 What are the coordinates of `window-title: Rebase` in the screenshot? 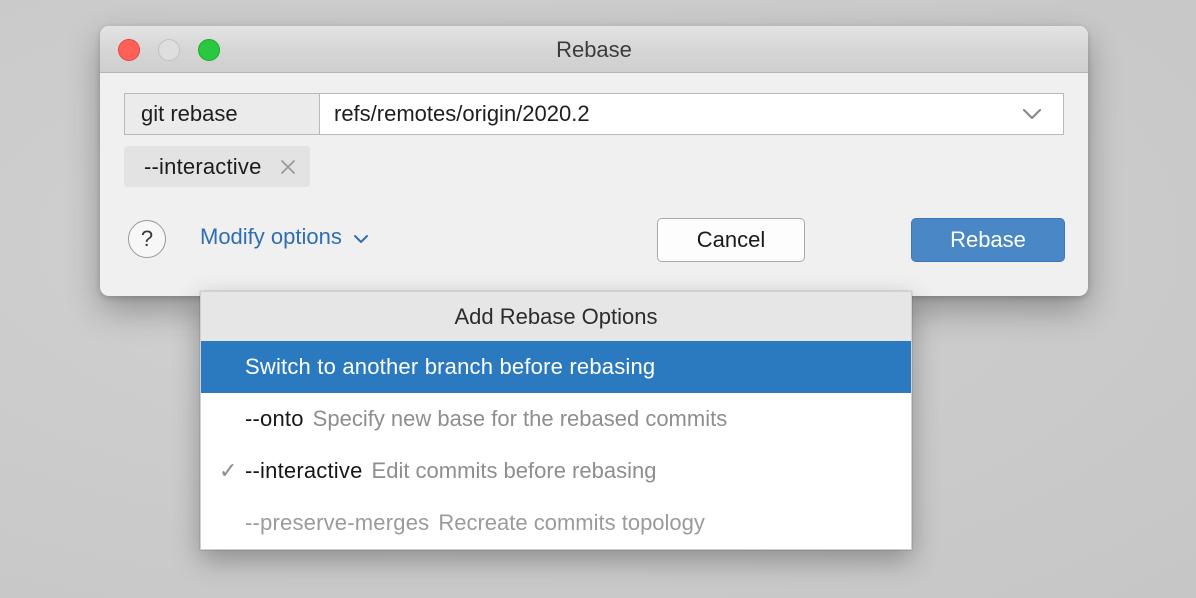 It's located at (594, 49).